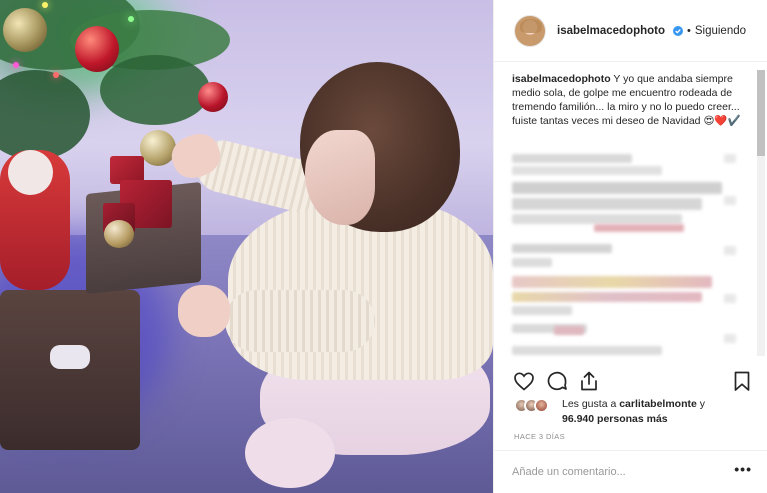  I want to click on decoration-base, so click(70, 370).